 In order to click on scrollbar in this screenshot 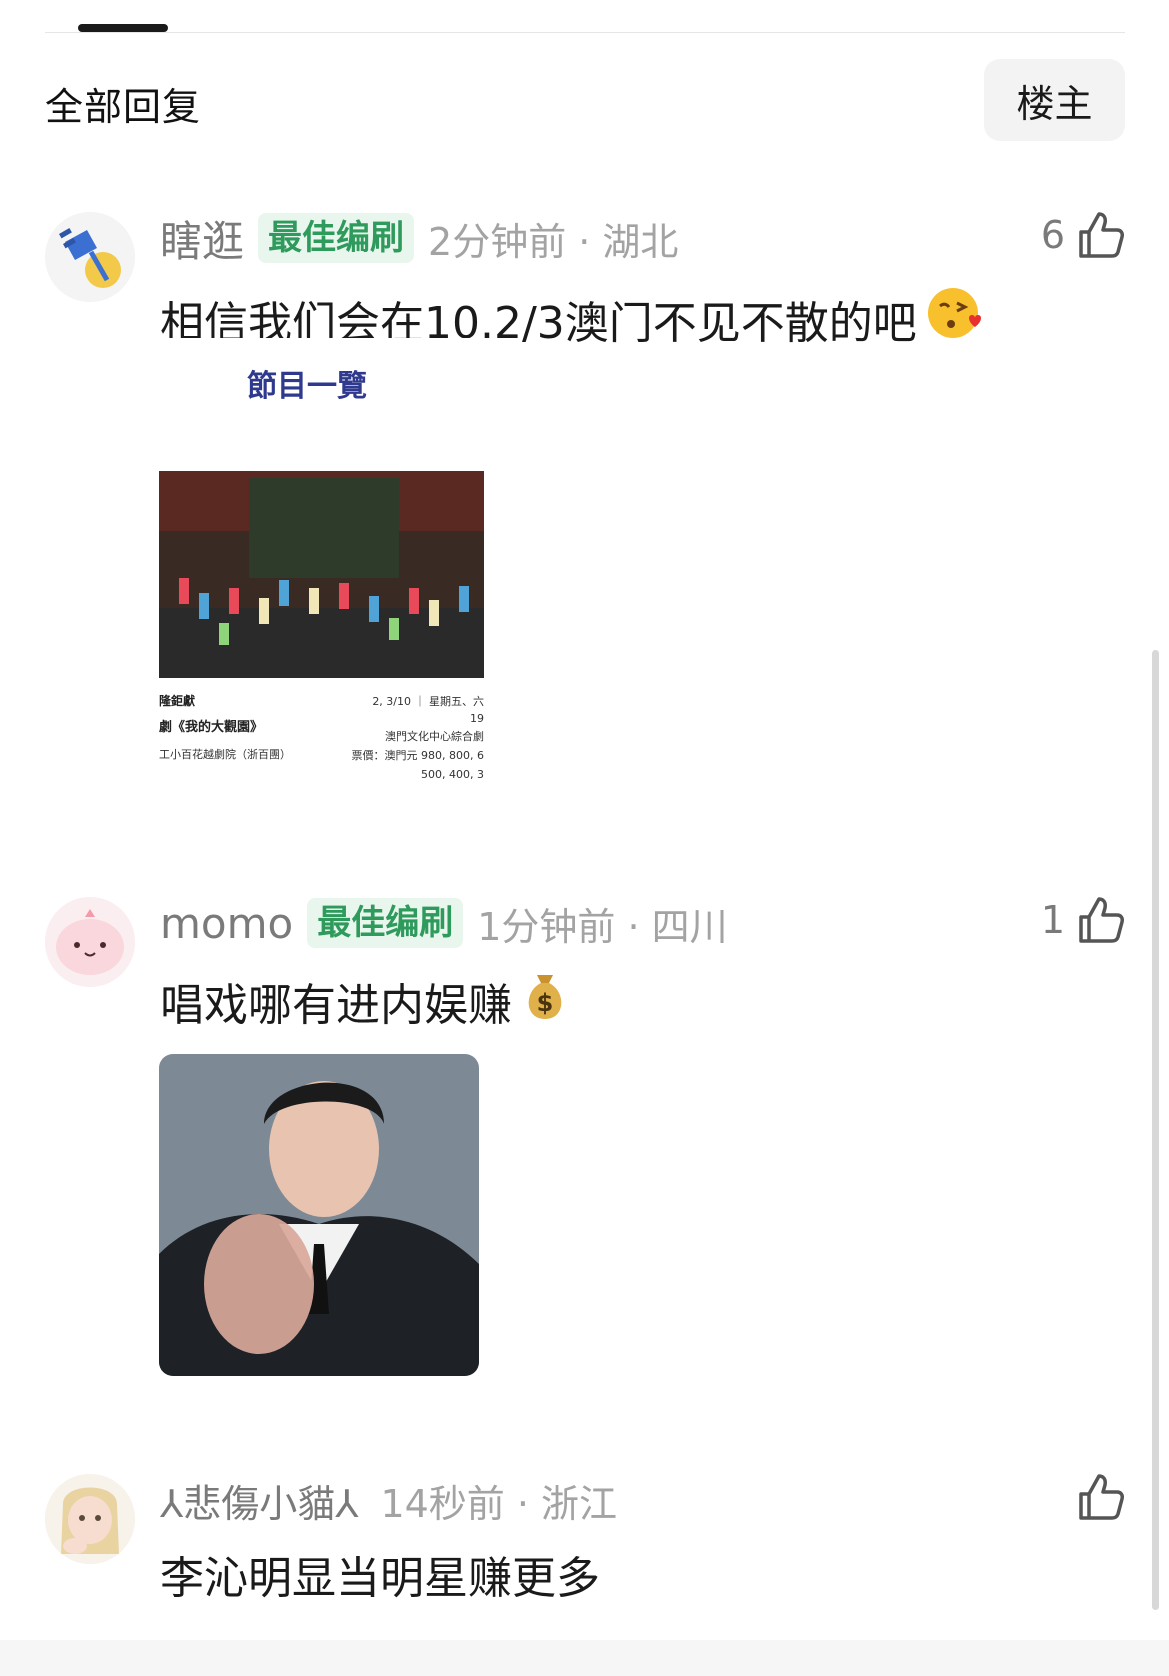, I will do `click(1155, 1130)`.